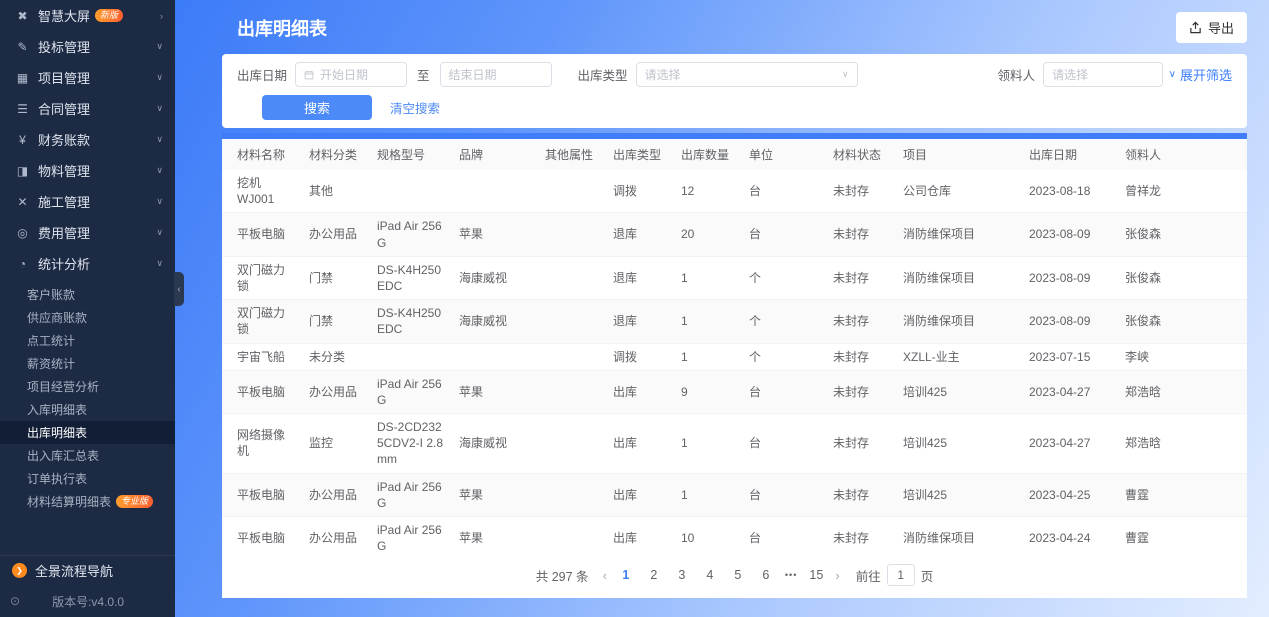 The image size is (1269, 617). I want to click on page-number-button: 15, so click(816, 575).